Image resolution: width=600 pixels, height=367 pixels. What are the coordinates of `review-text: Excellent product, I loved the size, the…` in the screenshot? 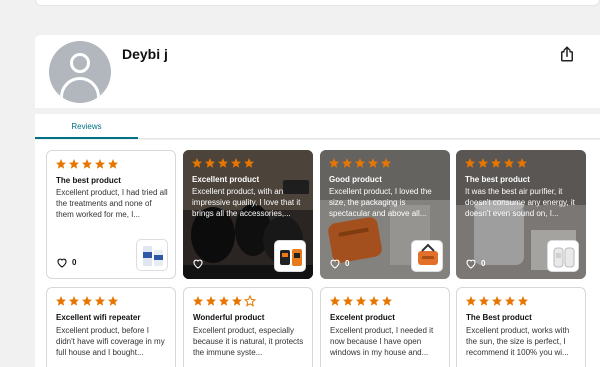 It's located at (380, 202).